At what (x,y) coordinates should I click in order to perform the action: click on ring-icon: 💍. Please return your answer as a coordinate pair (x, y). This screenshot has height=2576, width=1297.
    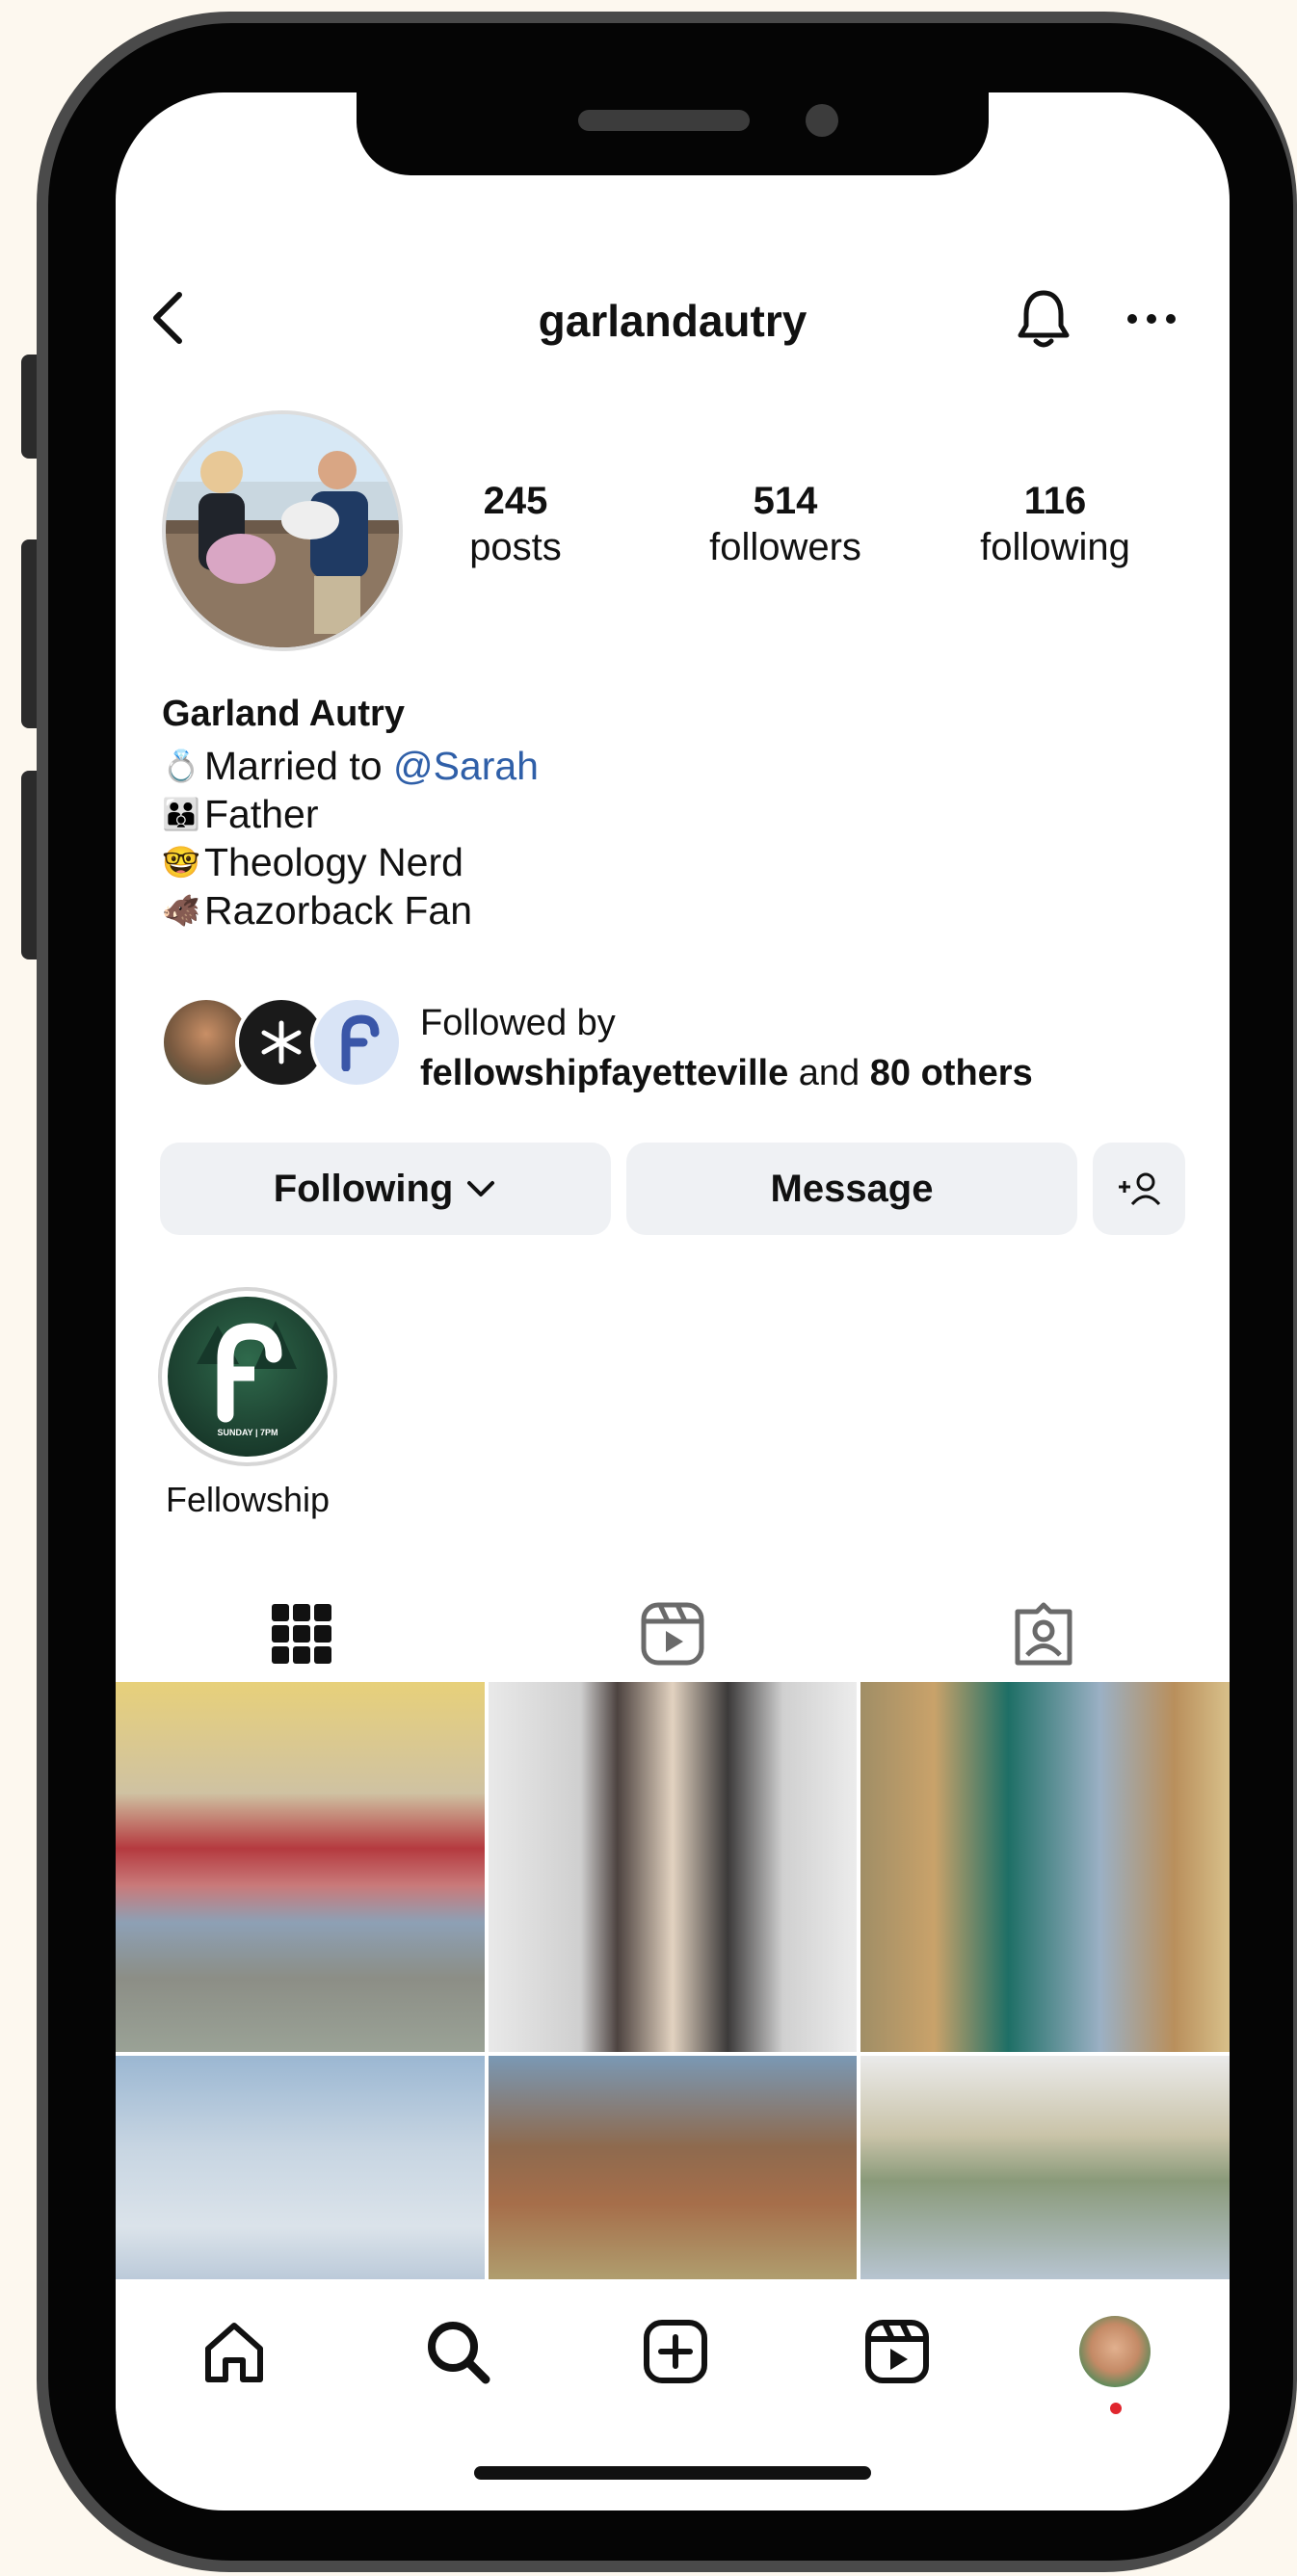
    Looking at the image, I should click on (181, 766).